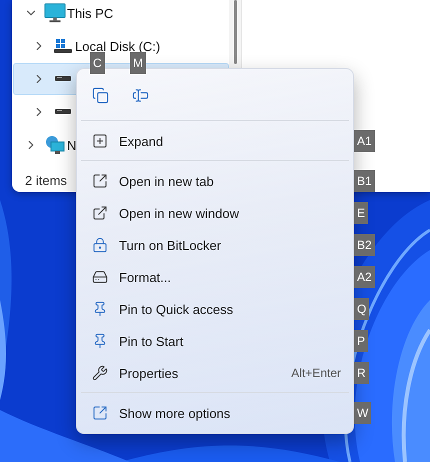 This screenshot has height=462, width=430. What do you see at coordinates (364, 181) in the screenshot?
I see `access-key-badge: B1` at bounding box center [364, 181].